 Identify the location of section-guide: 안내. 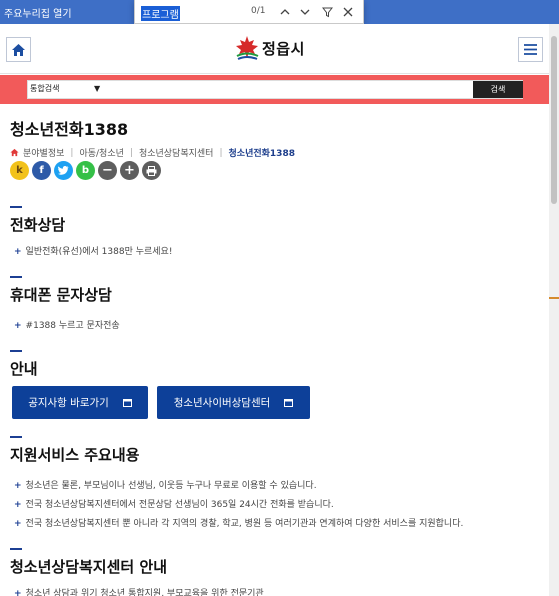
(24, 364).